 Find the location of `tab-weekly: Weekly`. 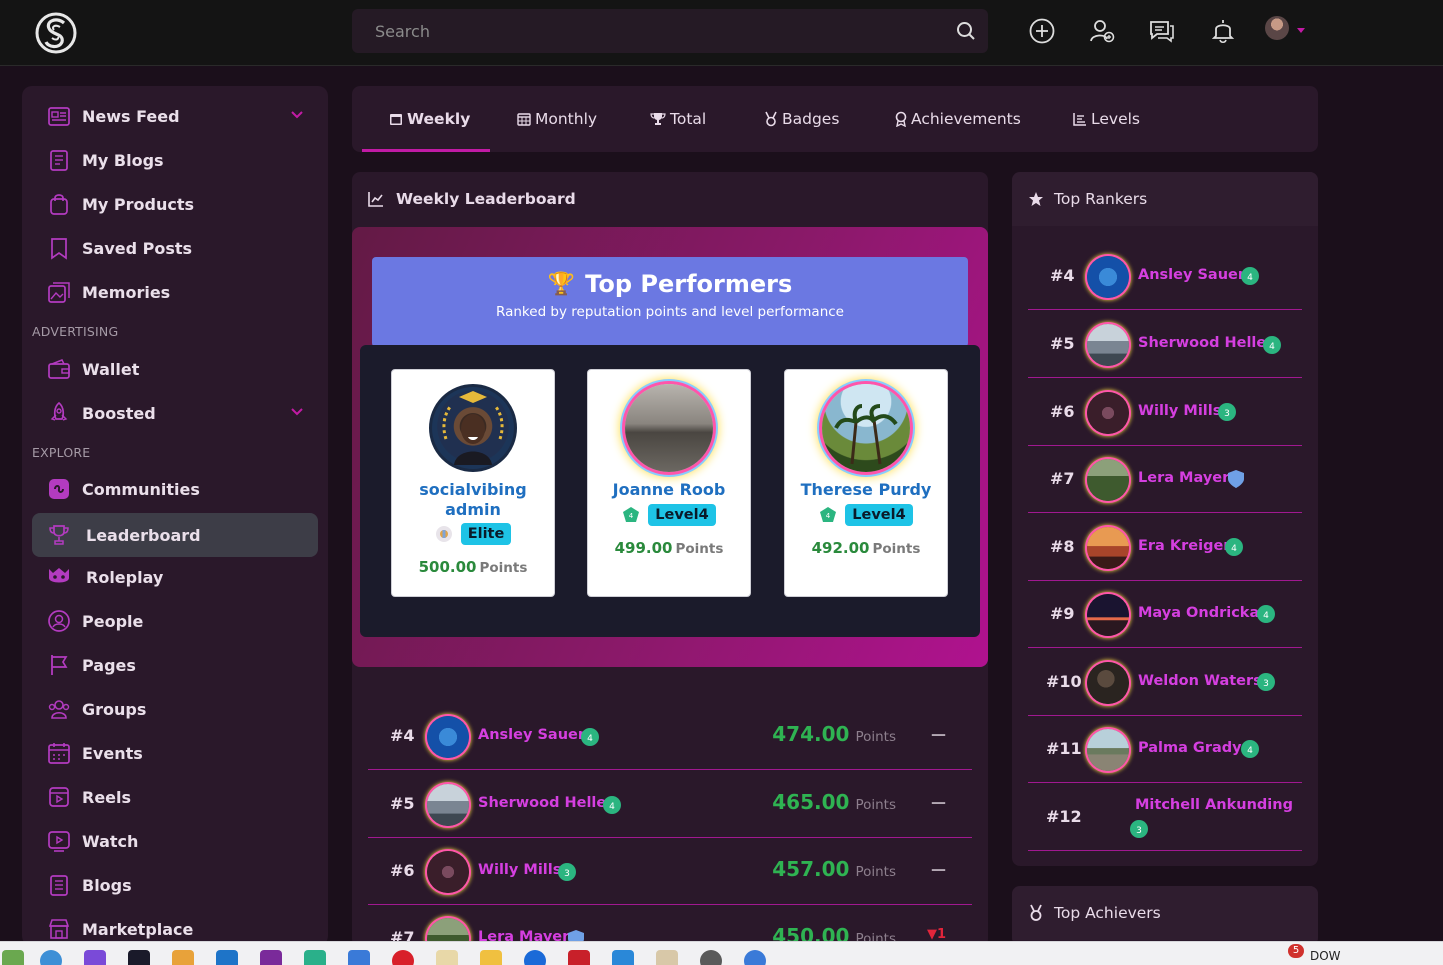

tab-weekly: Weekly is located at coordinates (429, 119).